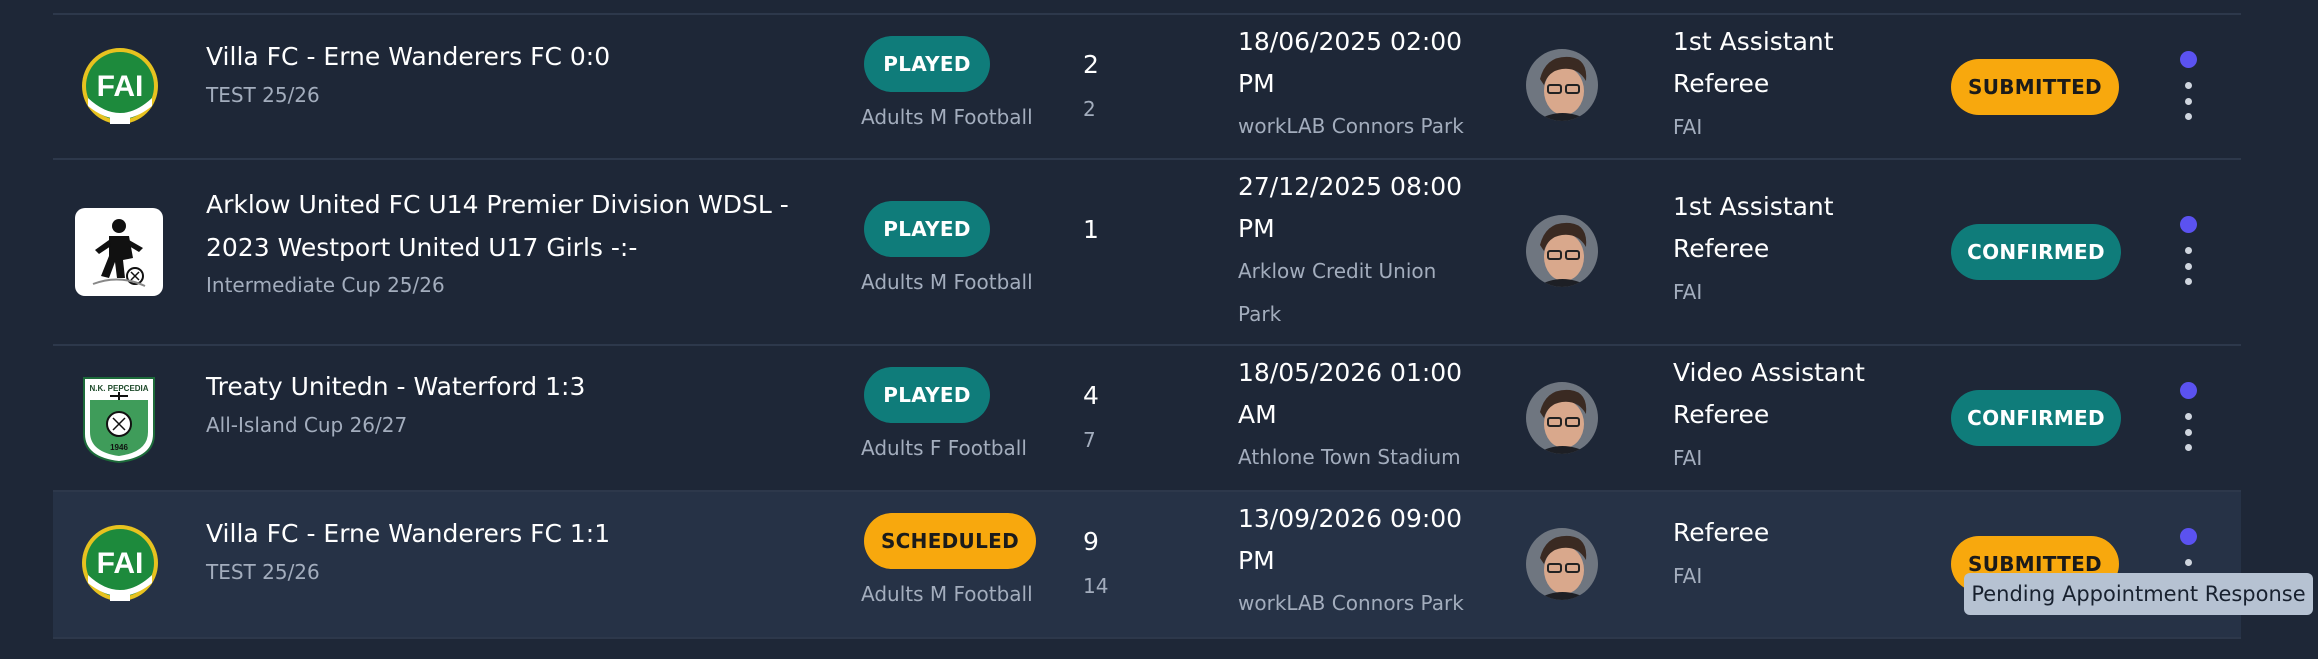 Image resolution: width=2318 pixels, height=659 pixels. I want to click on svg-text: 1946, so click(119, 447).